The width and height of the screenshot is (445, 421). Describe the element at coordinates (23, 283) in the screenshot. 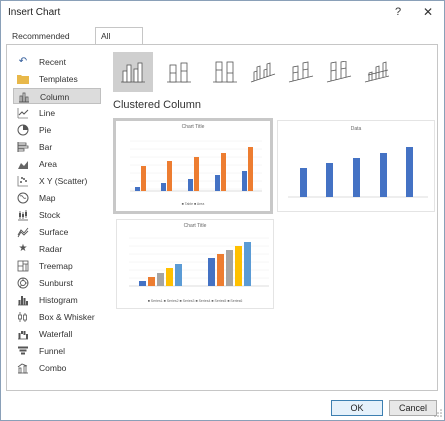

I see `sunburst-chart-icon` at that location.